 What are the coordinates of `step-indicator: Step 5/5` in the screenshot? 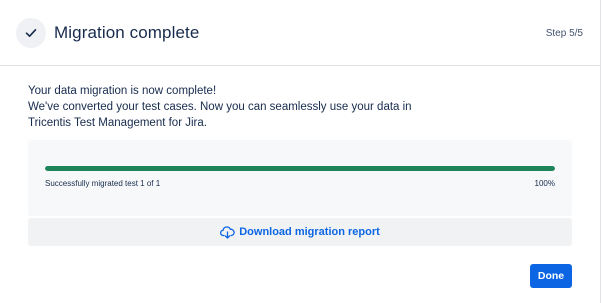 It's located at (564, 33).